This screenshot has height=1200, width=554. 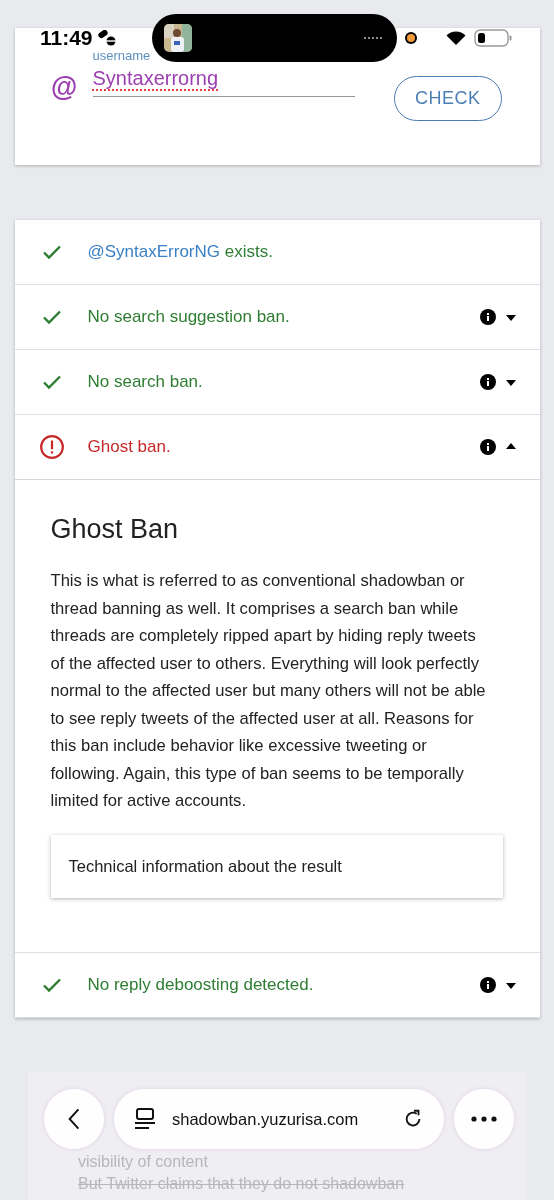 I want to click on faded-text: But Twitter claims that they do not shadowban, so click(x=242, y=1183).